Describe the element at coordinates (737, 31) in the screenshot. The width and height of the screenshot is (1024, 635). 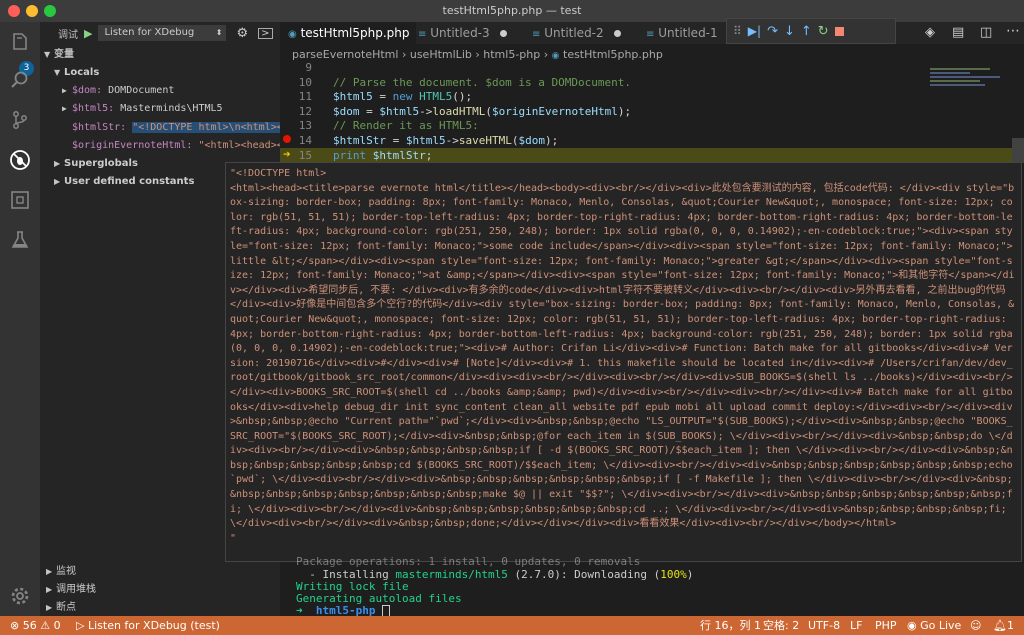
I see `drag-handle-icon: ⠿` at that location.